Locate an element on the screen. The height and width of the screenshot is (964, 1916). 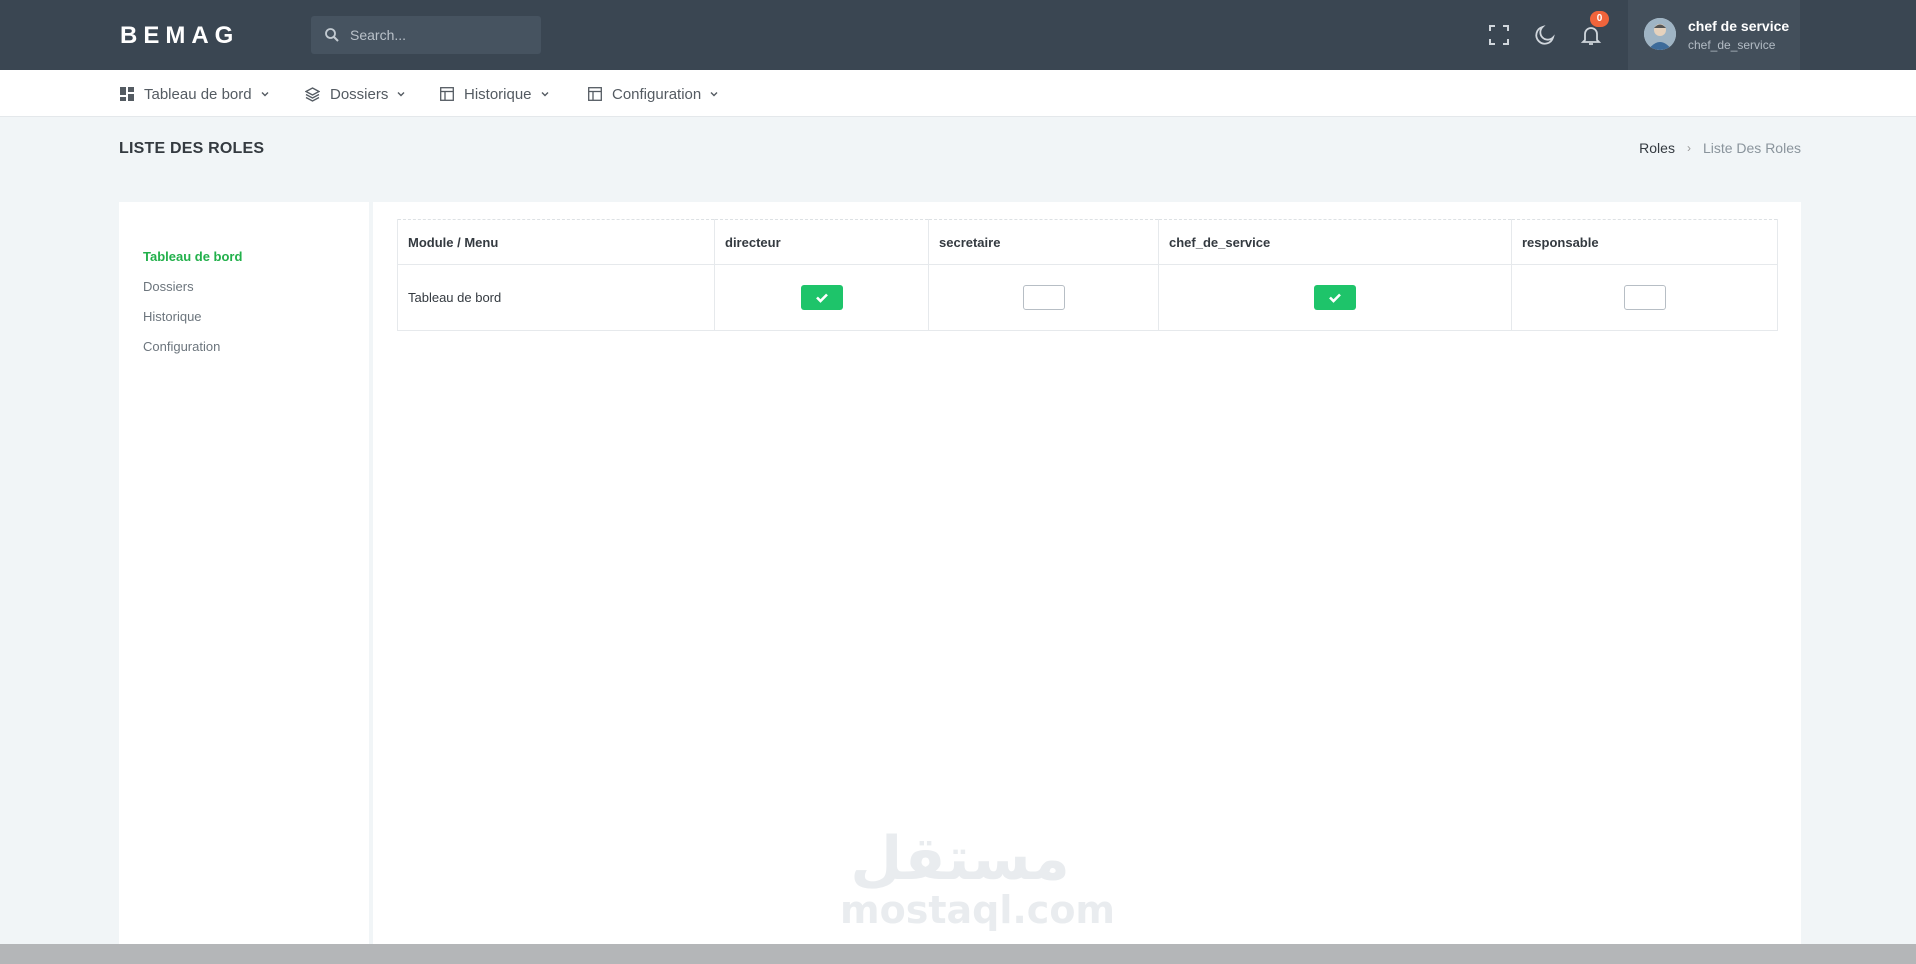
cell-responsable is located at coordinates (1644, 297).